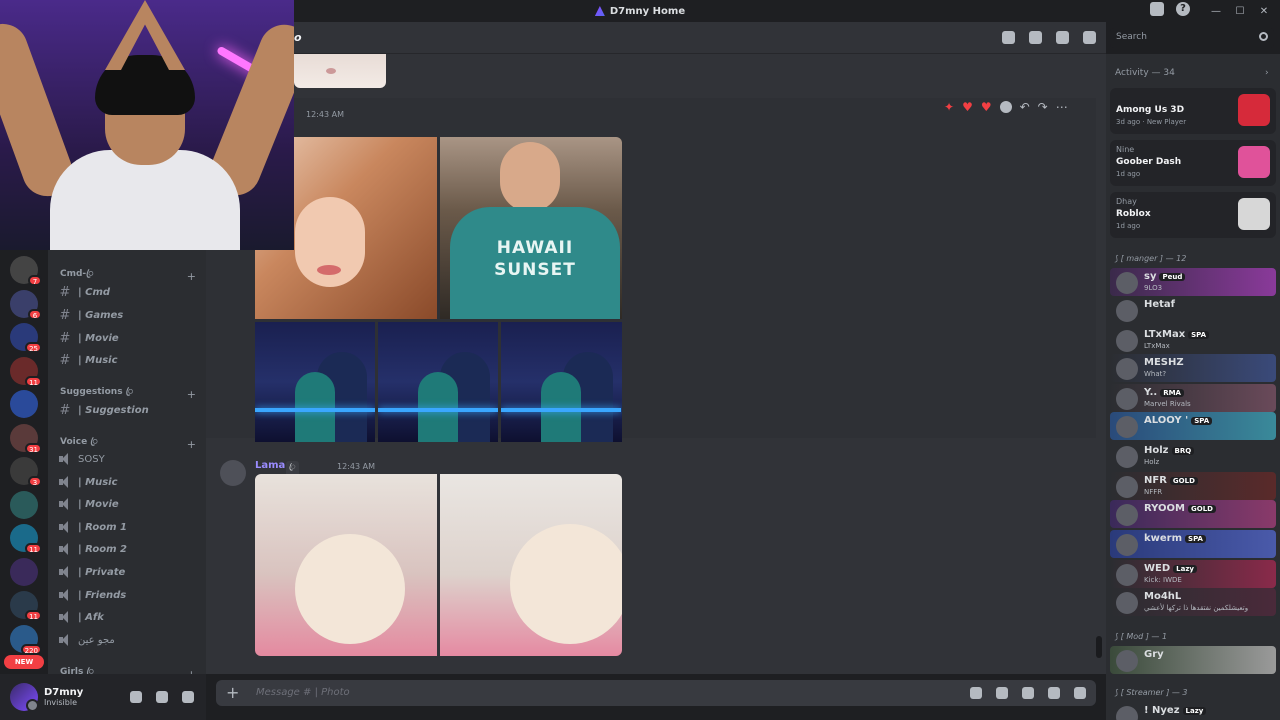 Image resolution: width=1280 pixels, height=720 pixels. What do you see at coordinates (1089, 37) in the screenshot?
I see `members-icon` at bounding box center [1089, 37].